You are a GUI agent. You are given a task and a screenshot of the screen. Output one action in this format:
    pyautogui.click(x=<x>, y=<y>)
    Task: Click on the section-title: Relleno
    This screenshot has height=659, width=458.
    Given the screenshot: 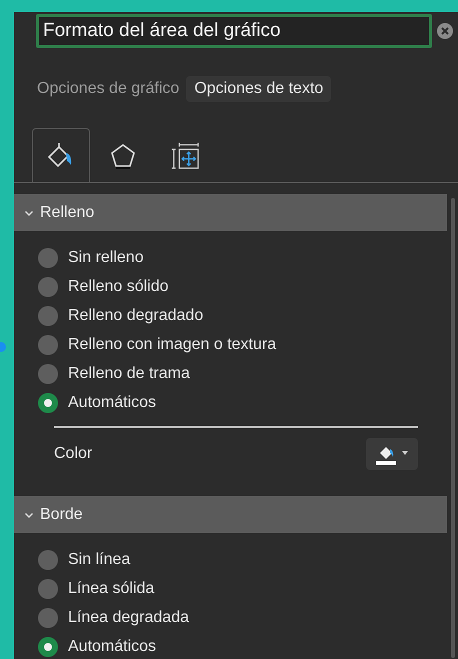 What is the action you would take?
    pyautogui.click(x=67, y=213)
    